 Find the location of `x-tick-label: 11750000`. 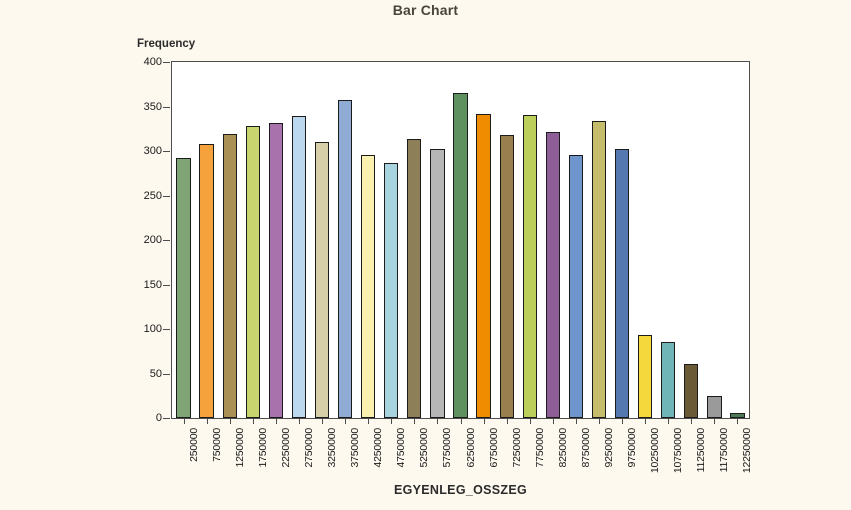

x-tick-label: 11750000 is located at coordinates (724, 450).